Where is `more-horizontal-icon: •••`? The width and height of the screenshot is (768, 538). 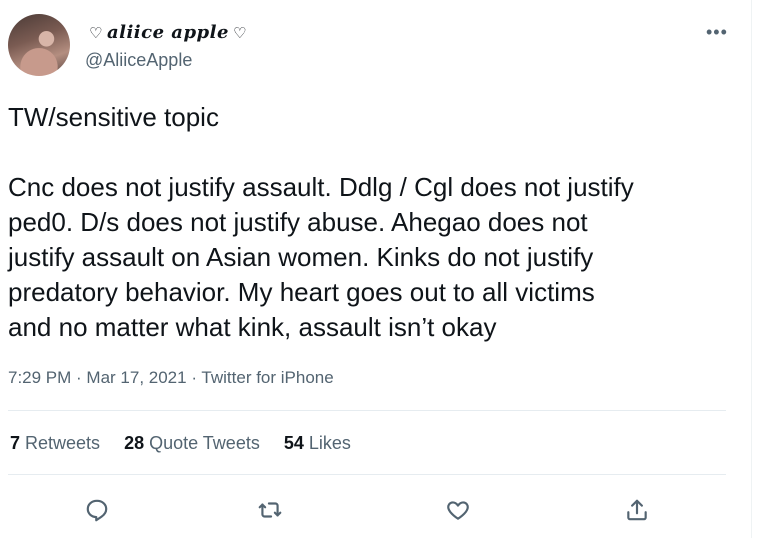 more-horizontal-icon: ••• is located at coordinates (717, 32).